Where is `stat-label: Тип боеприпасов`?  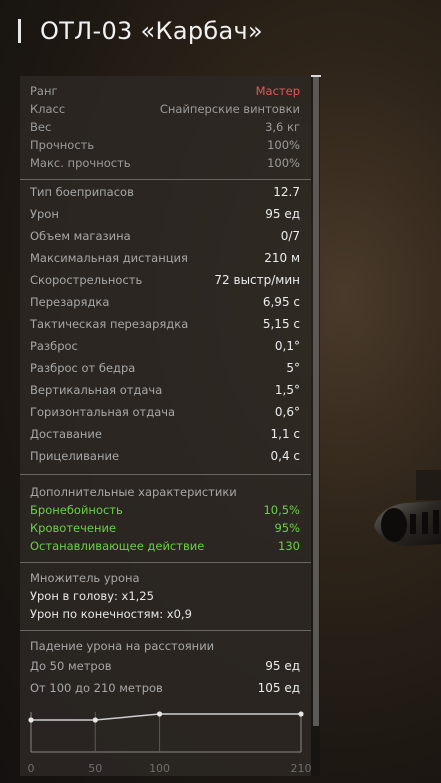
stat-label: Тип боеприпасов is located at coordinates (82, 192).